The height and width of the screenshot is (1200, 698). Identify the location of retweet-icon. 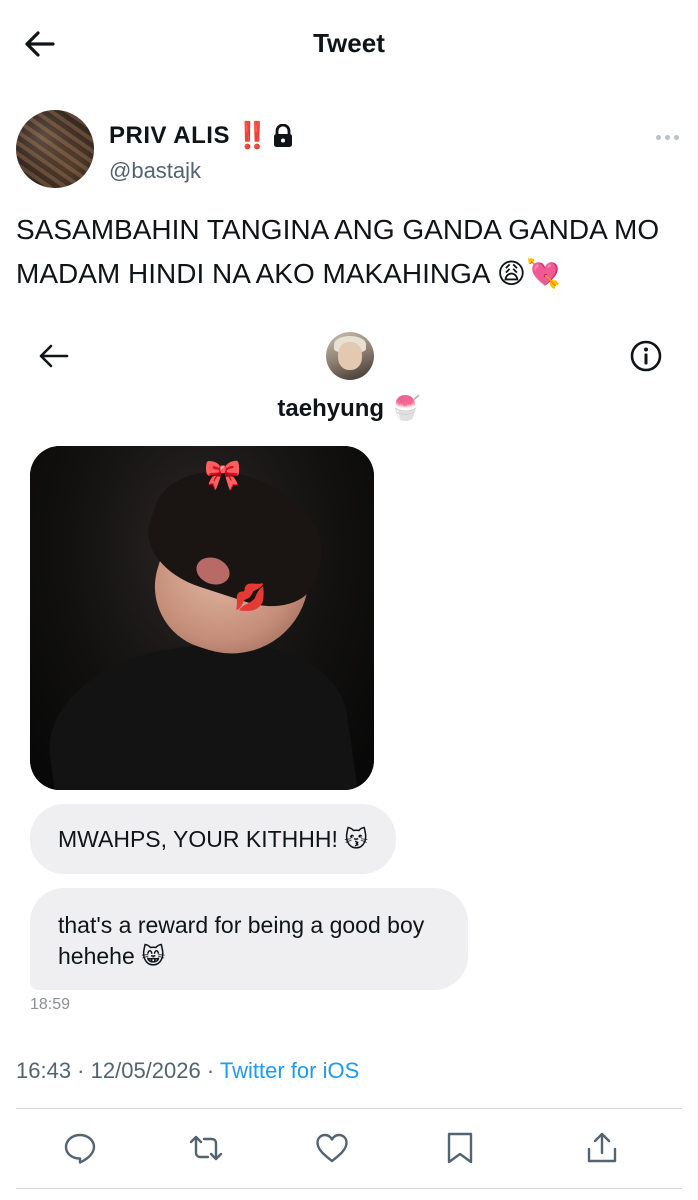
(206, 1148).